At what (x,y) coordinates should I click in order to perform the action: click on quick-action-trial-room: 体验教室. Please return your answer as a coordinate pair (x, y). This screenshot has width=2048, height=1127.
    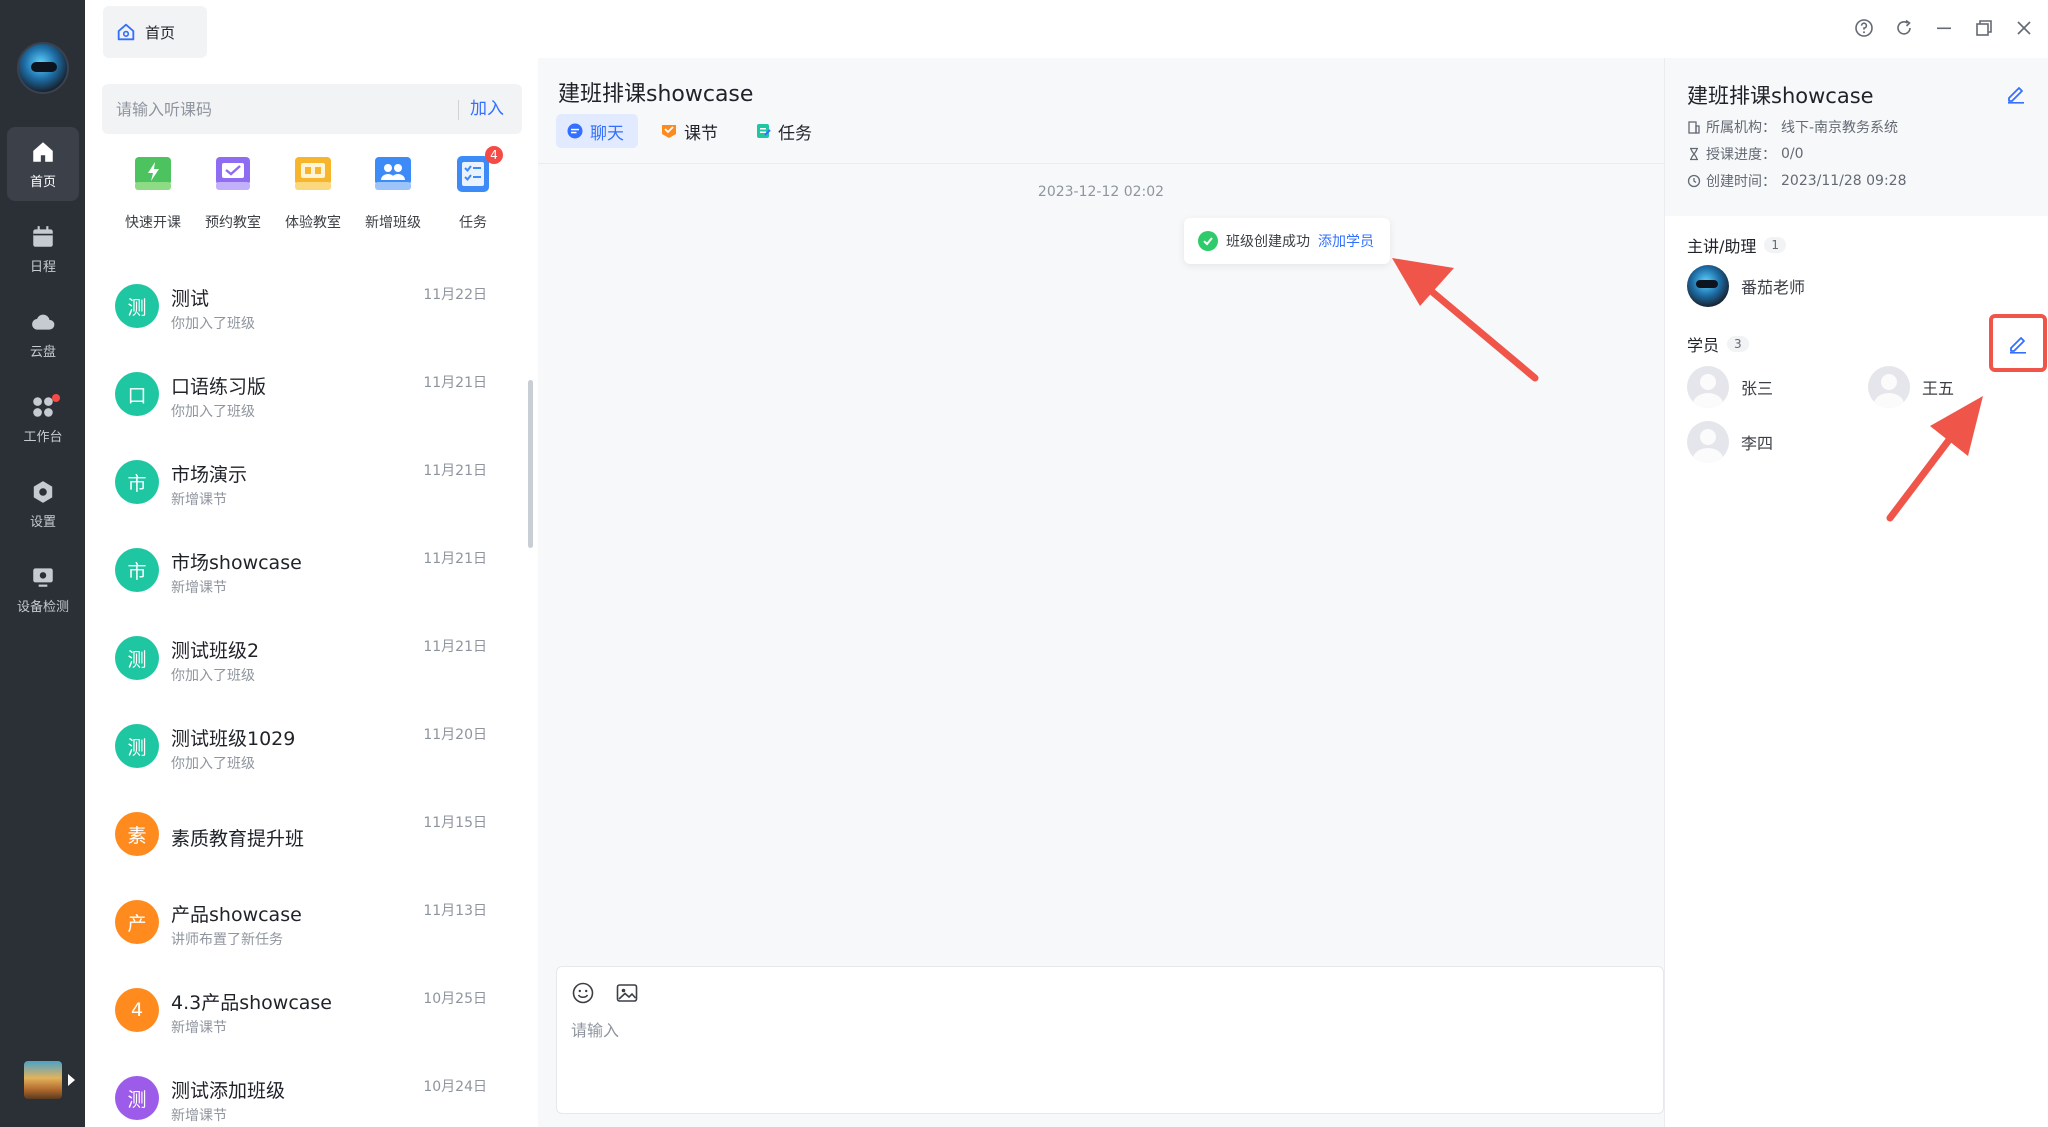
    Looking at the image, I should click on (313, 192).